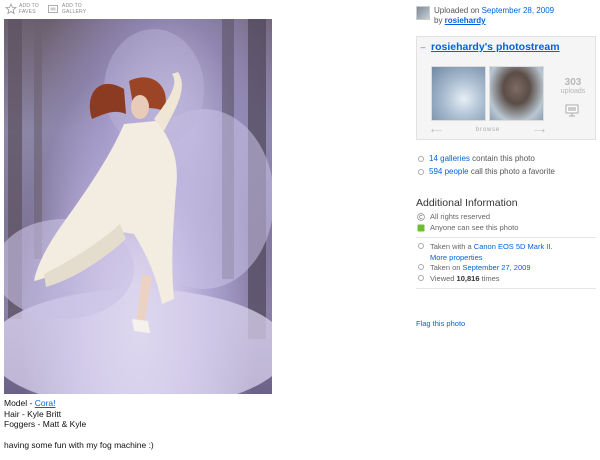  I want to click on flag-photo-link: Flag this photo, so click(440, 323).